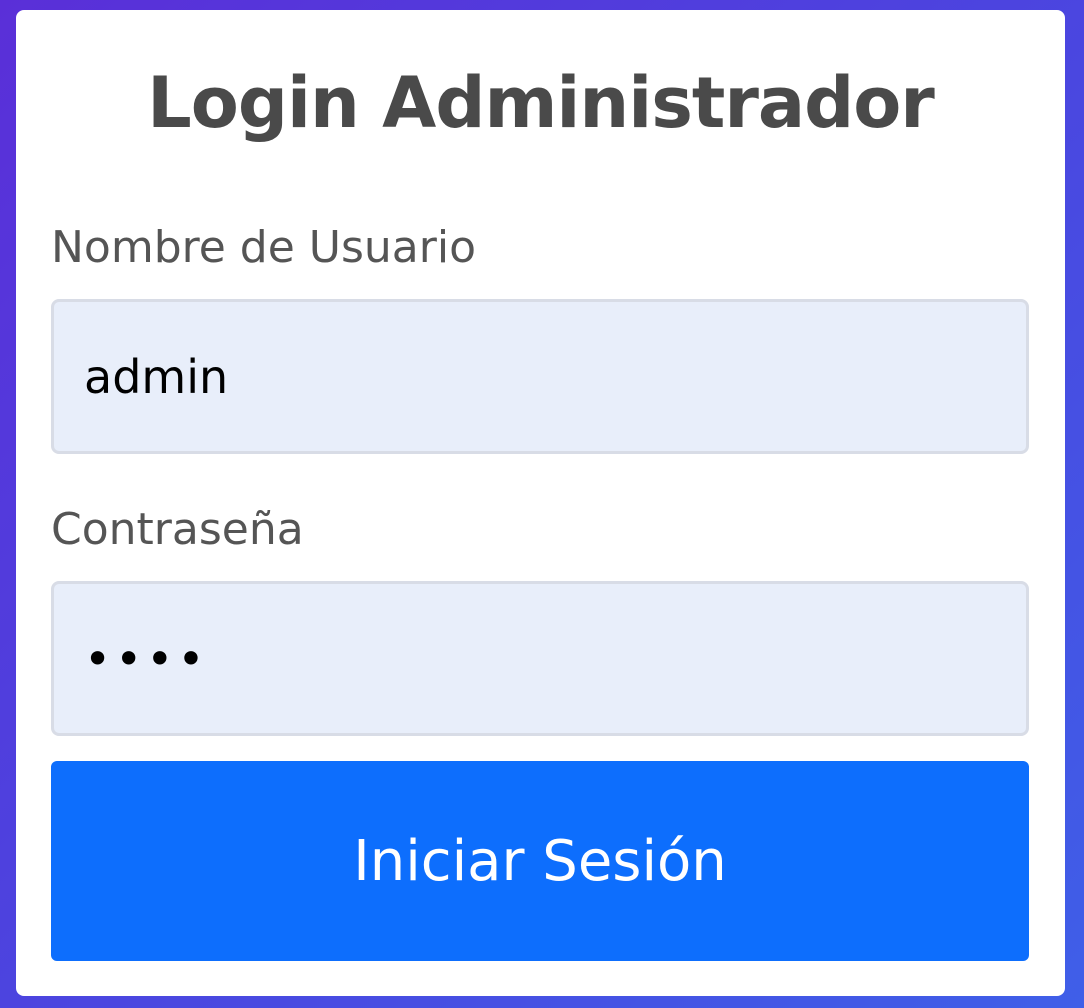 The height and width of the screenshot is (1008, 1084). What do you see at coordinates (541, 103) in the screenshot?
I see `page-title: Login Administrador` at bounding box center [541, 103].